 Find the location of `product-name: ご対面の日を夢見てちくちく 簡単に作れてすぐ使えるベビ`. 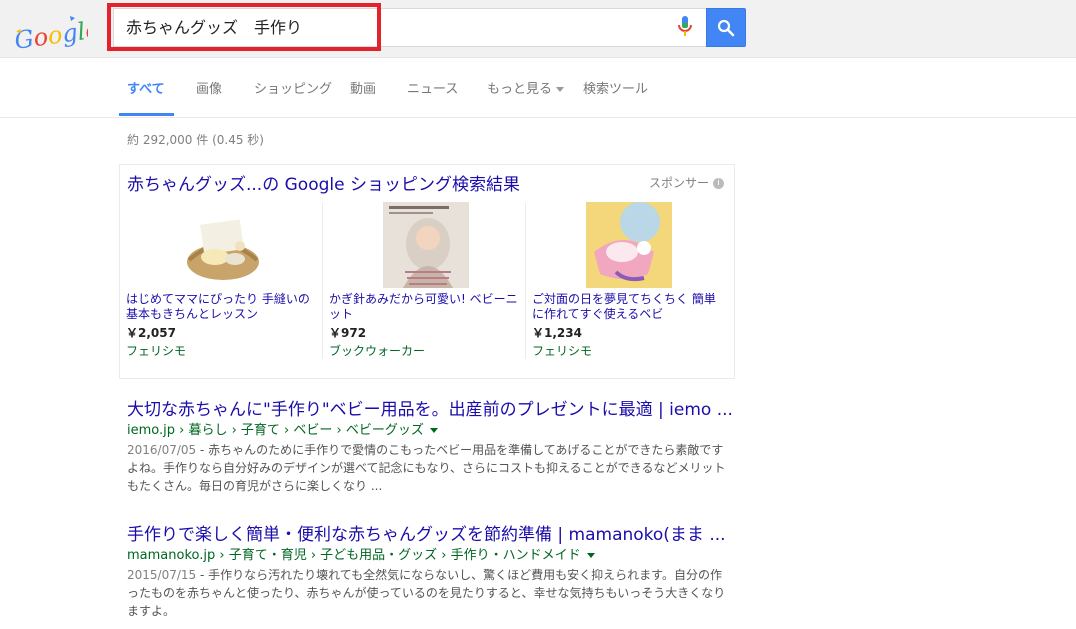

product-name: ご対面の日を夢見てちくちく 簡単に作れてすぐ使えるベビ is located at coordinates (629, 307).